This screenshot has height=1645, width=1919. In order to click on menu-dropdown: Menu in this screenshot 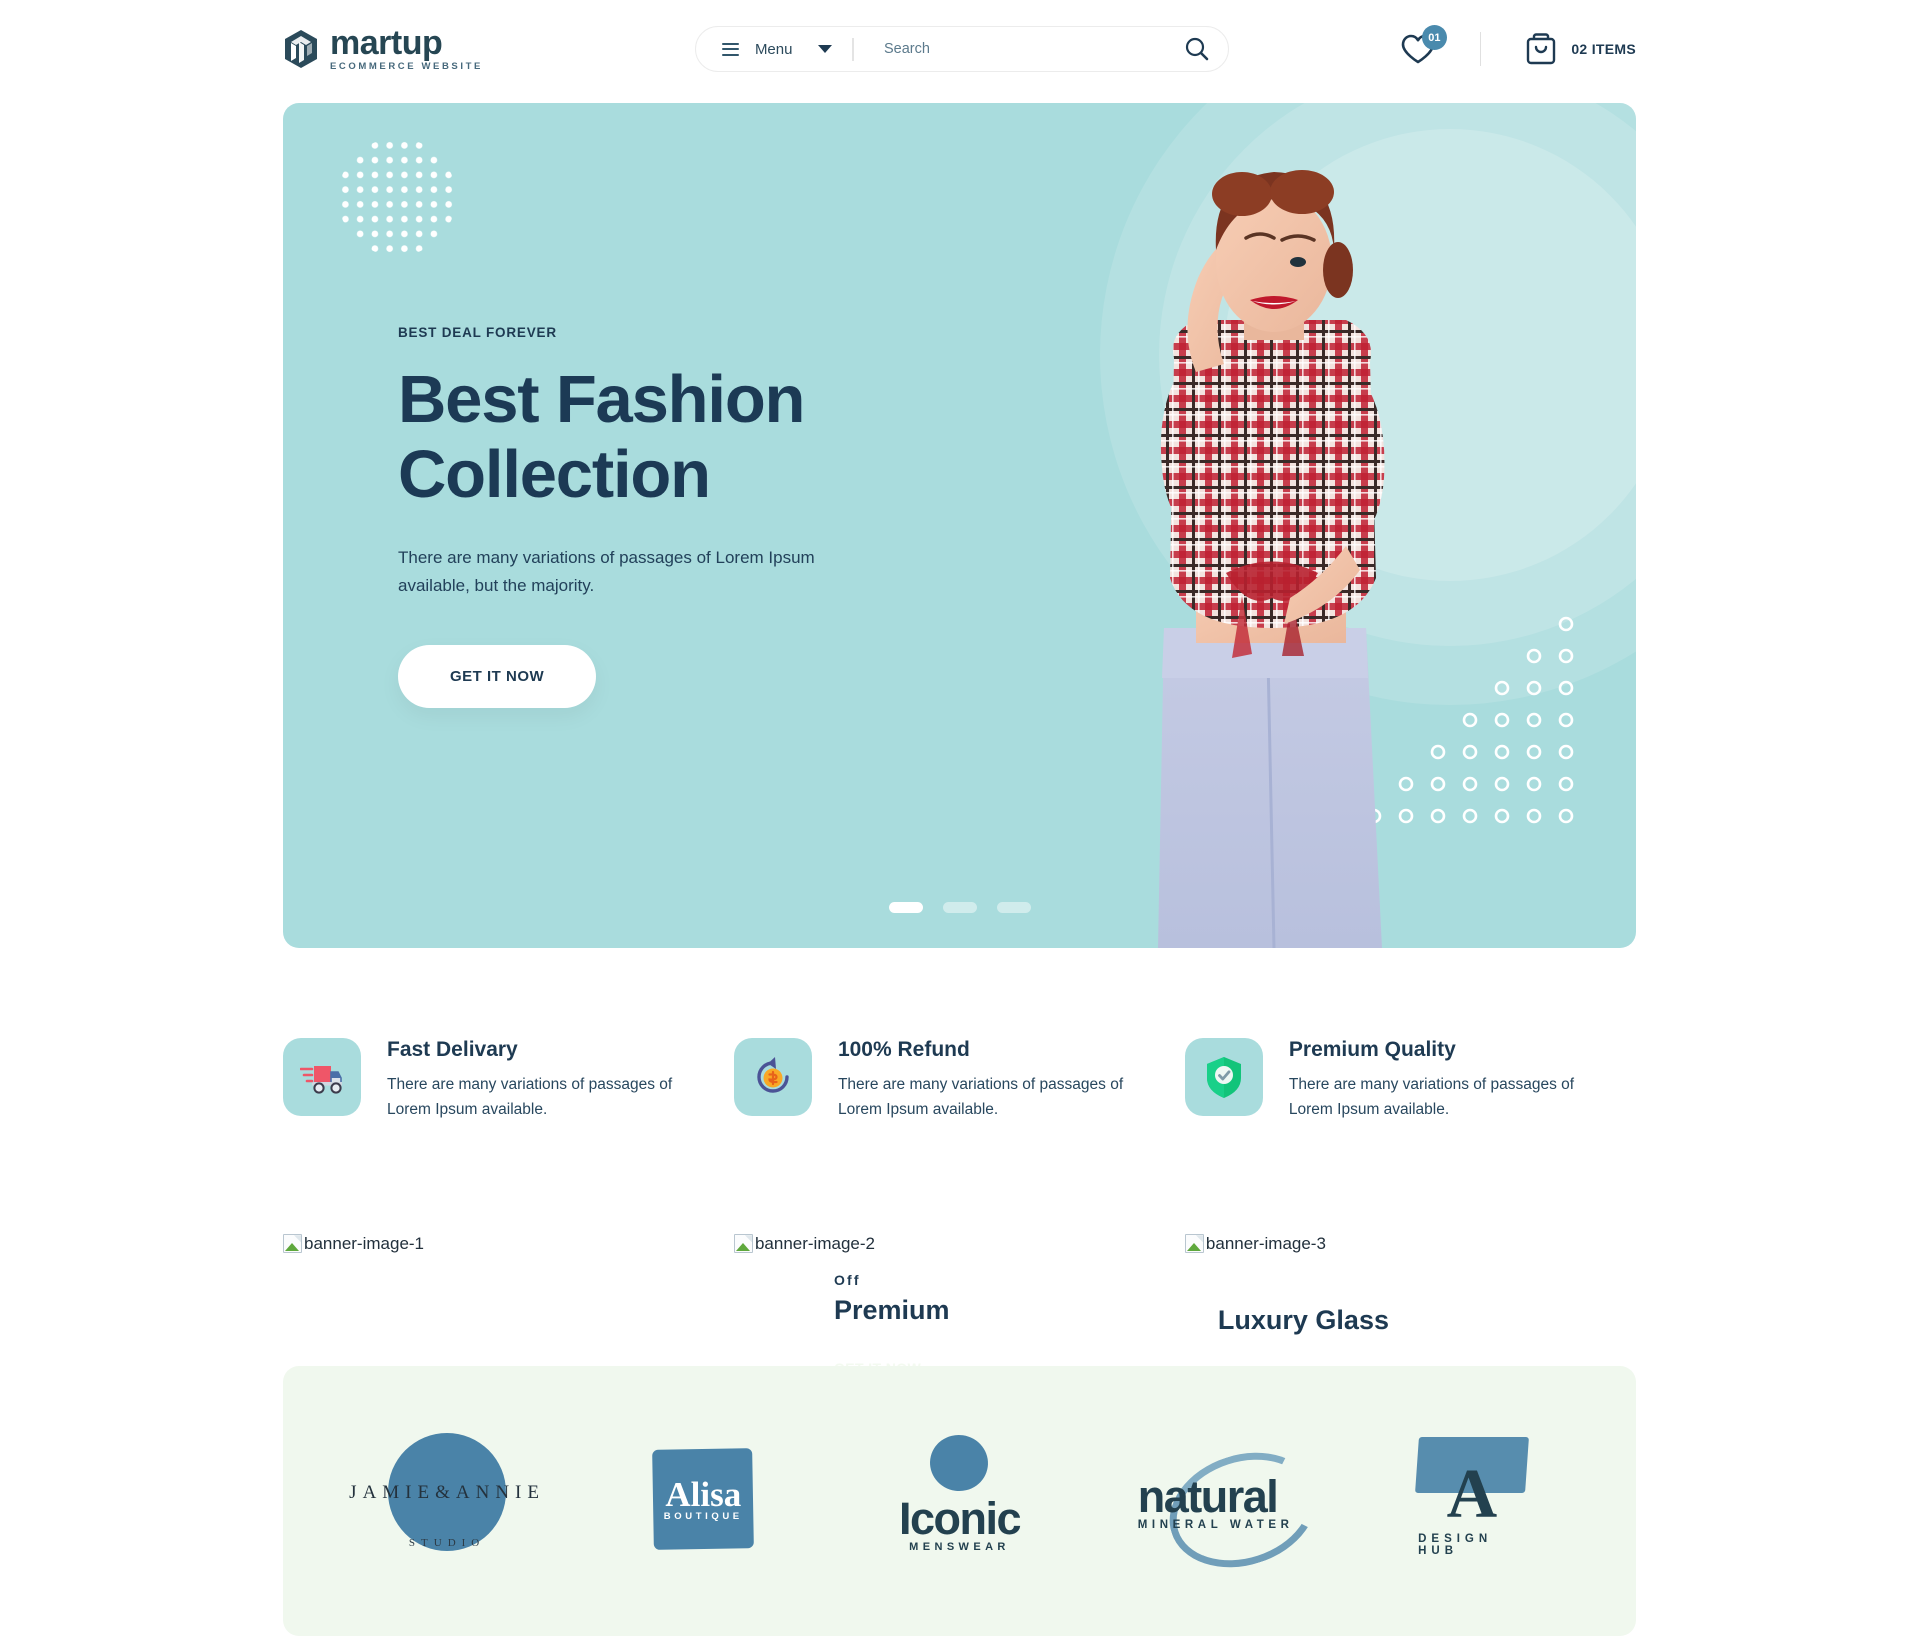, I will do `click(774, 49)`.